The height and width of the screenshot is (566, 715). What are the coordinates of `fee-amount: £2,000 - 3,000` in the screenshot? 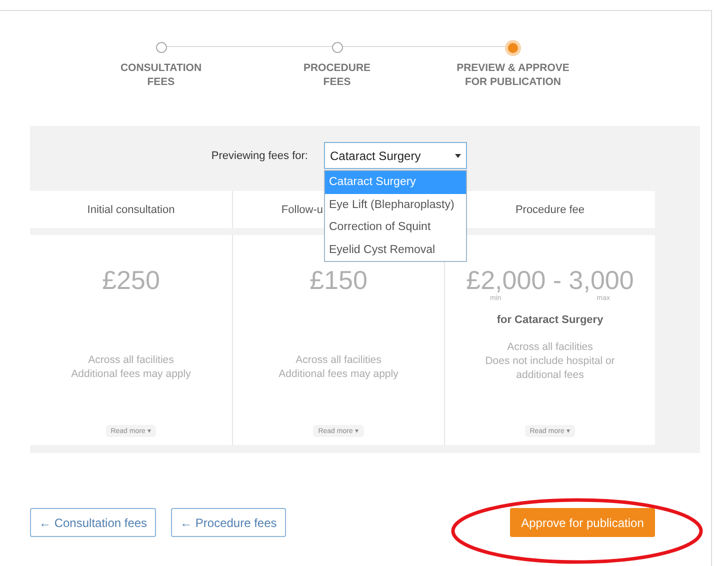 It's located at (550, 280).